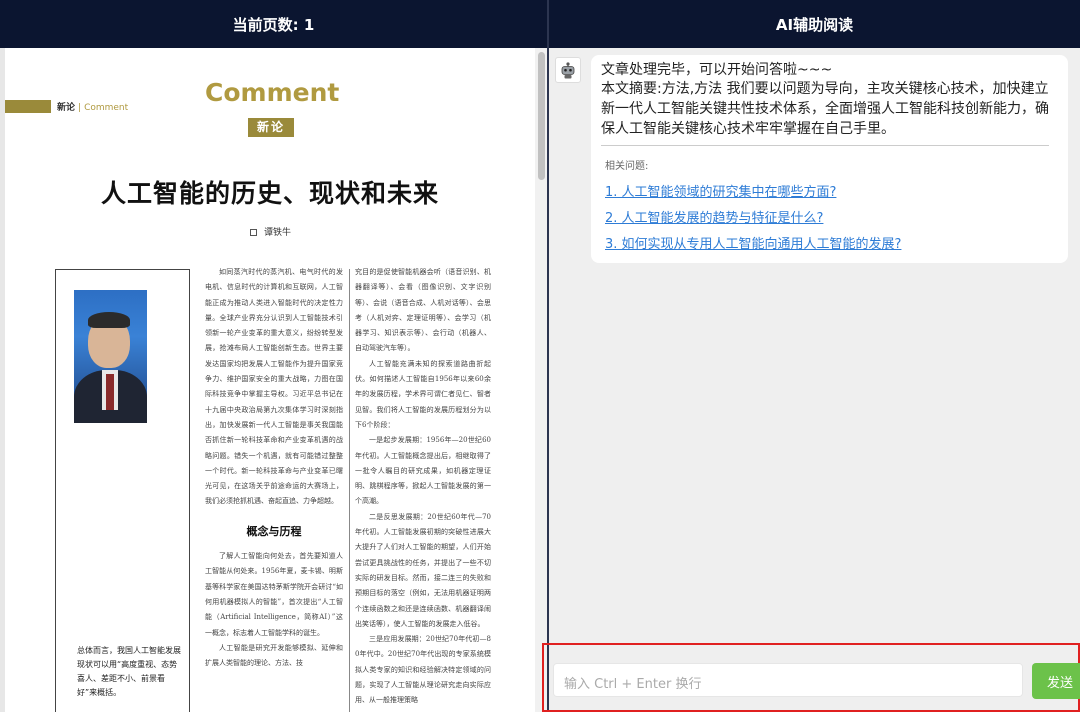 The width and height of the screenshot is (1080, 712). Describe the element at coordinates (274, 531) in the screenshot. I see `article-subheading: 概念与历程` at that location.